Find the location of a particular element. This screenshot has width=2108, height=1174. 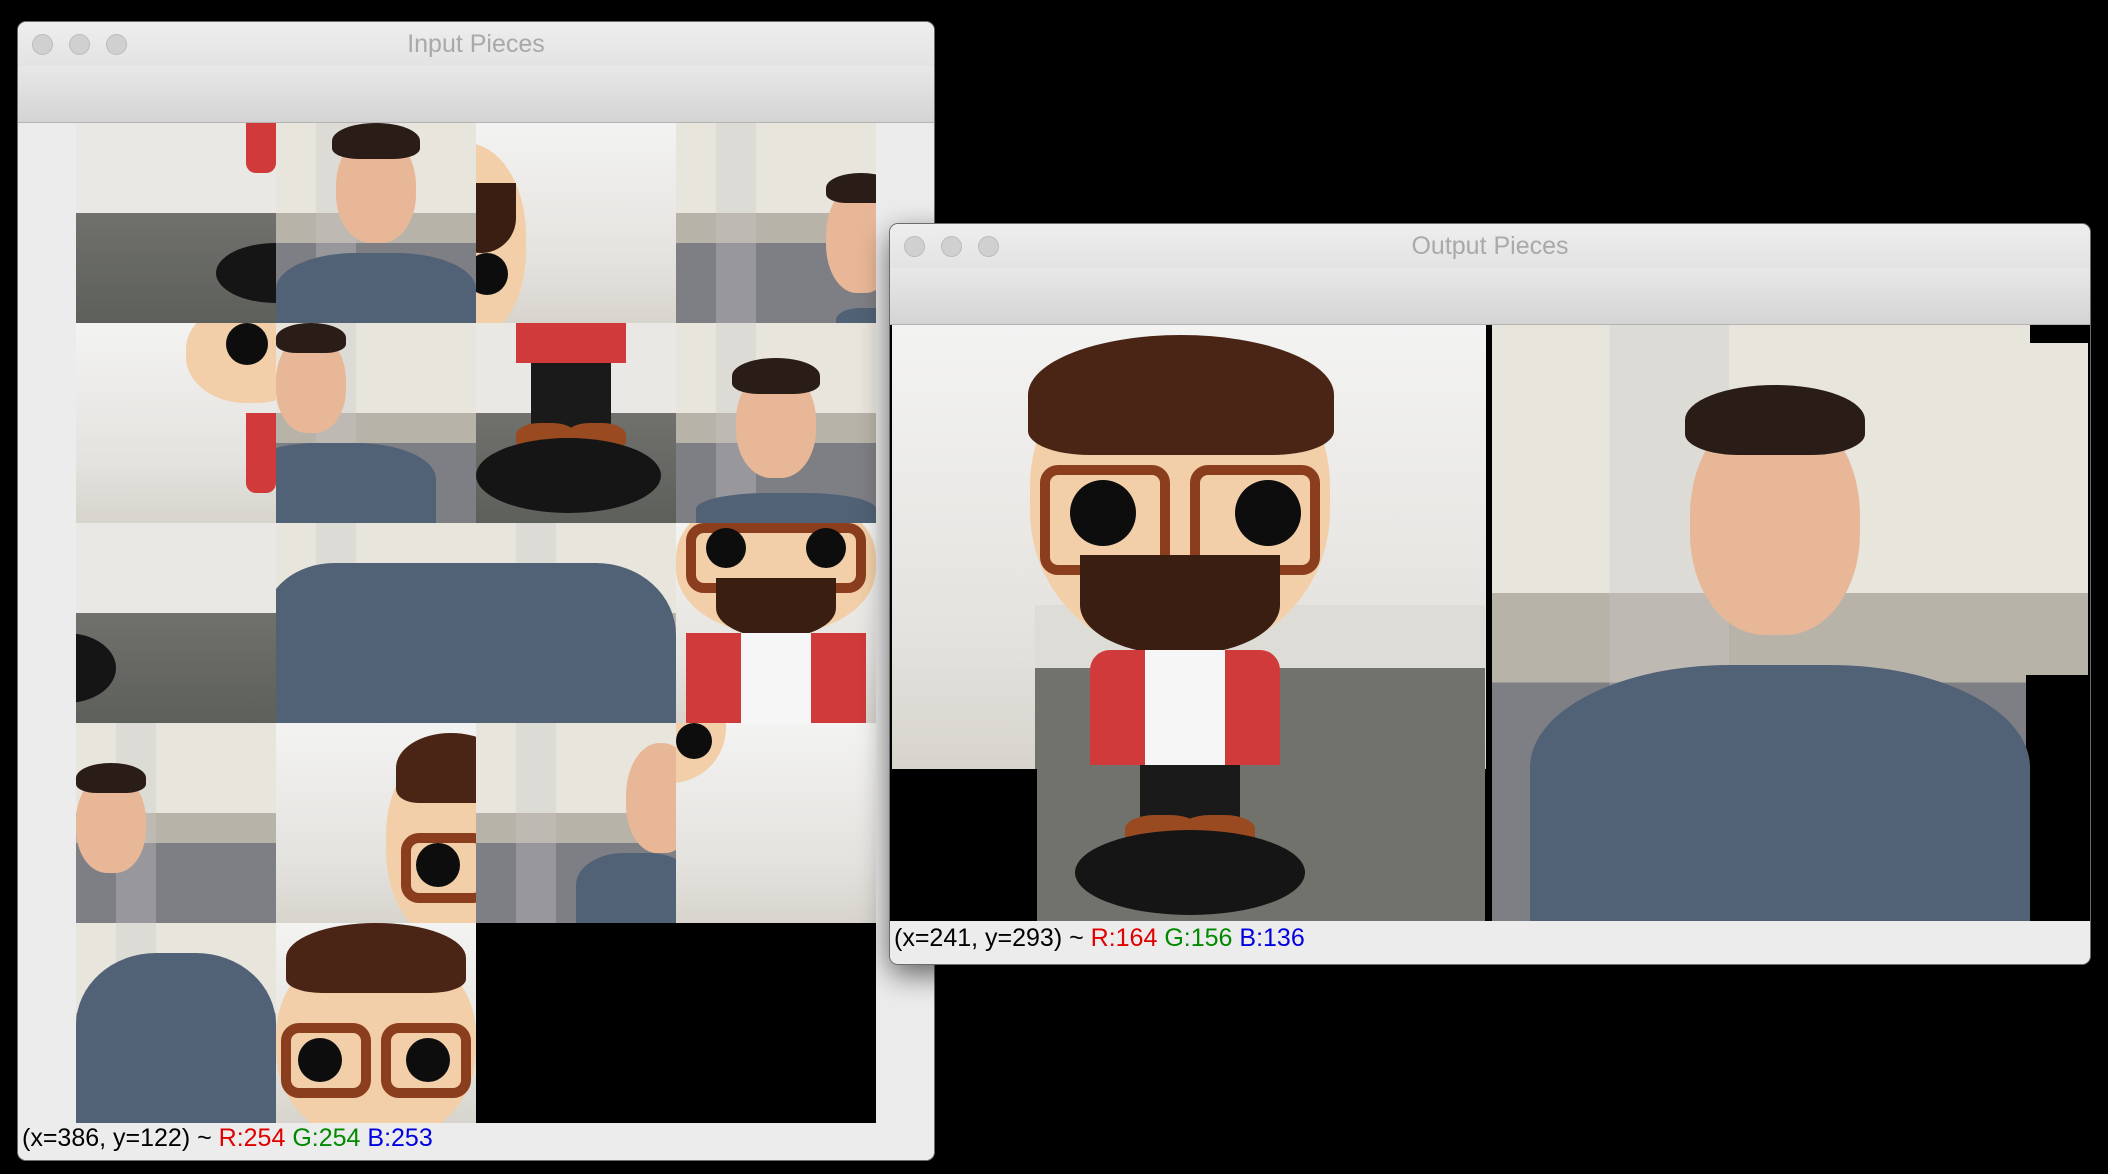

input-green-value: G:254 is located at coordinates (326, 1138).